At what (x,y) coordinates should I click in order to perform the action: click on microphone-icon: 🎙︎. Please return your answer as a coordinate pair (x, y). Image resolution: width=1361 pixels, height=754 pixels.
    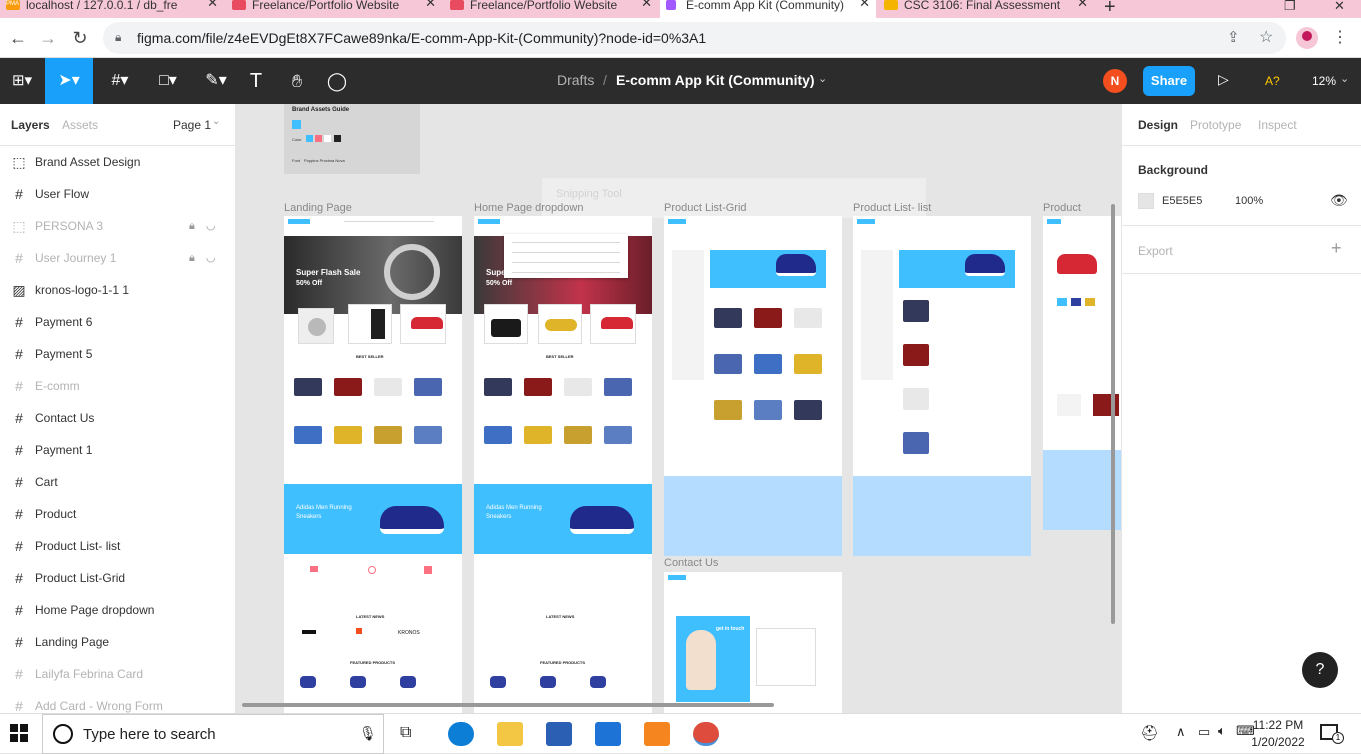
    Looking at the image, I should click on (368, 733).